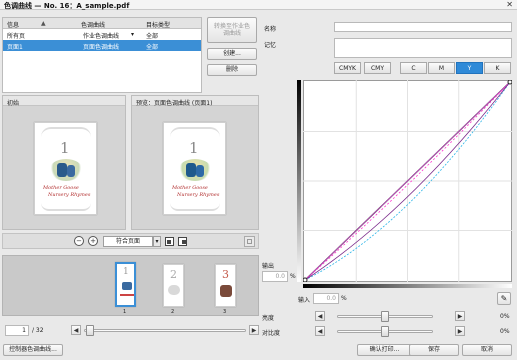 The height and width of the screenshot is (360, 517). What do you see at coordinates (460, 331) in the screenshot?
I see `contrast-increase-icon: ▶` at bounding box center [460, 331].